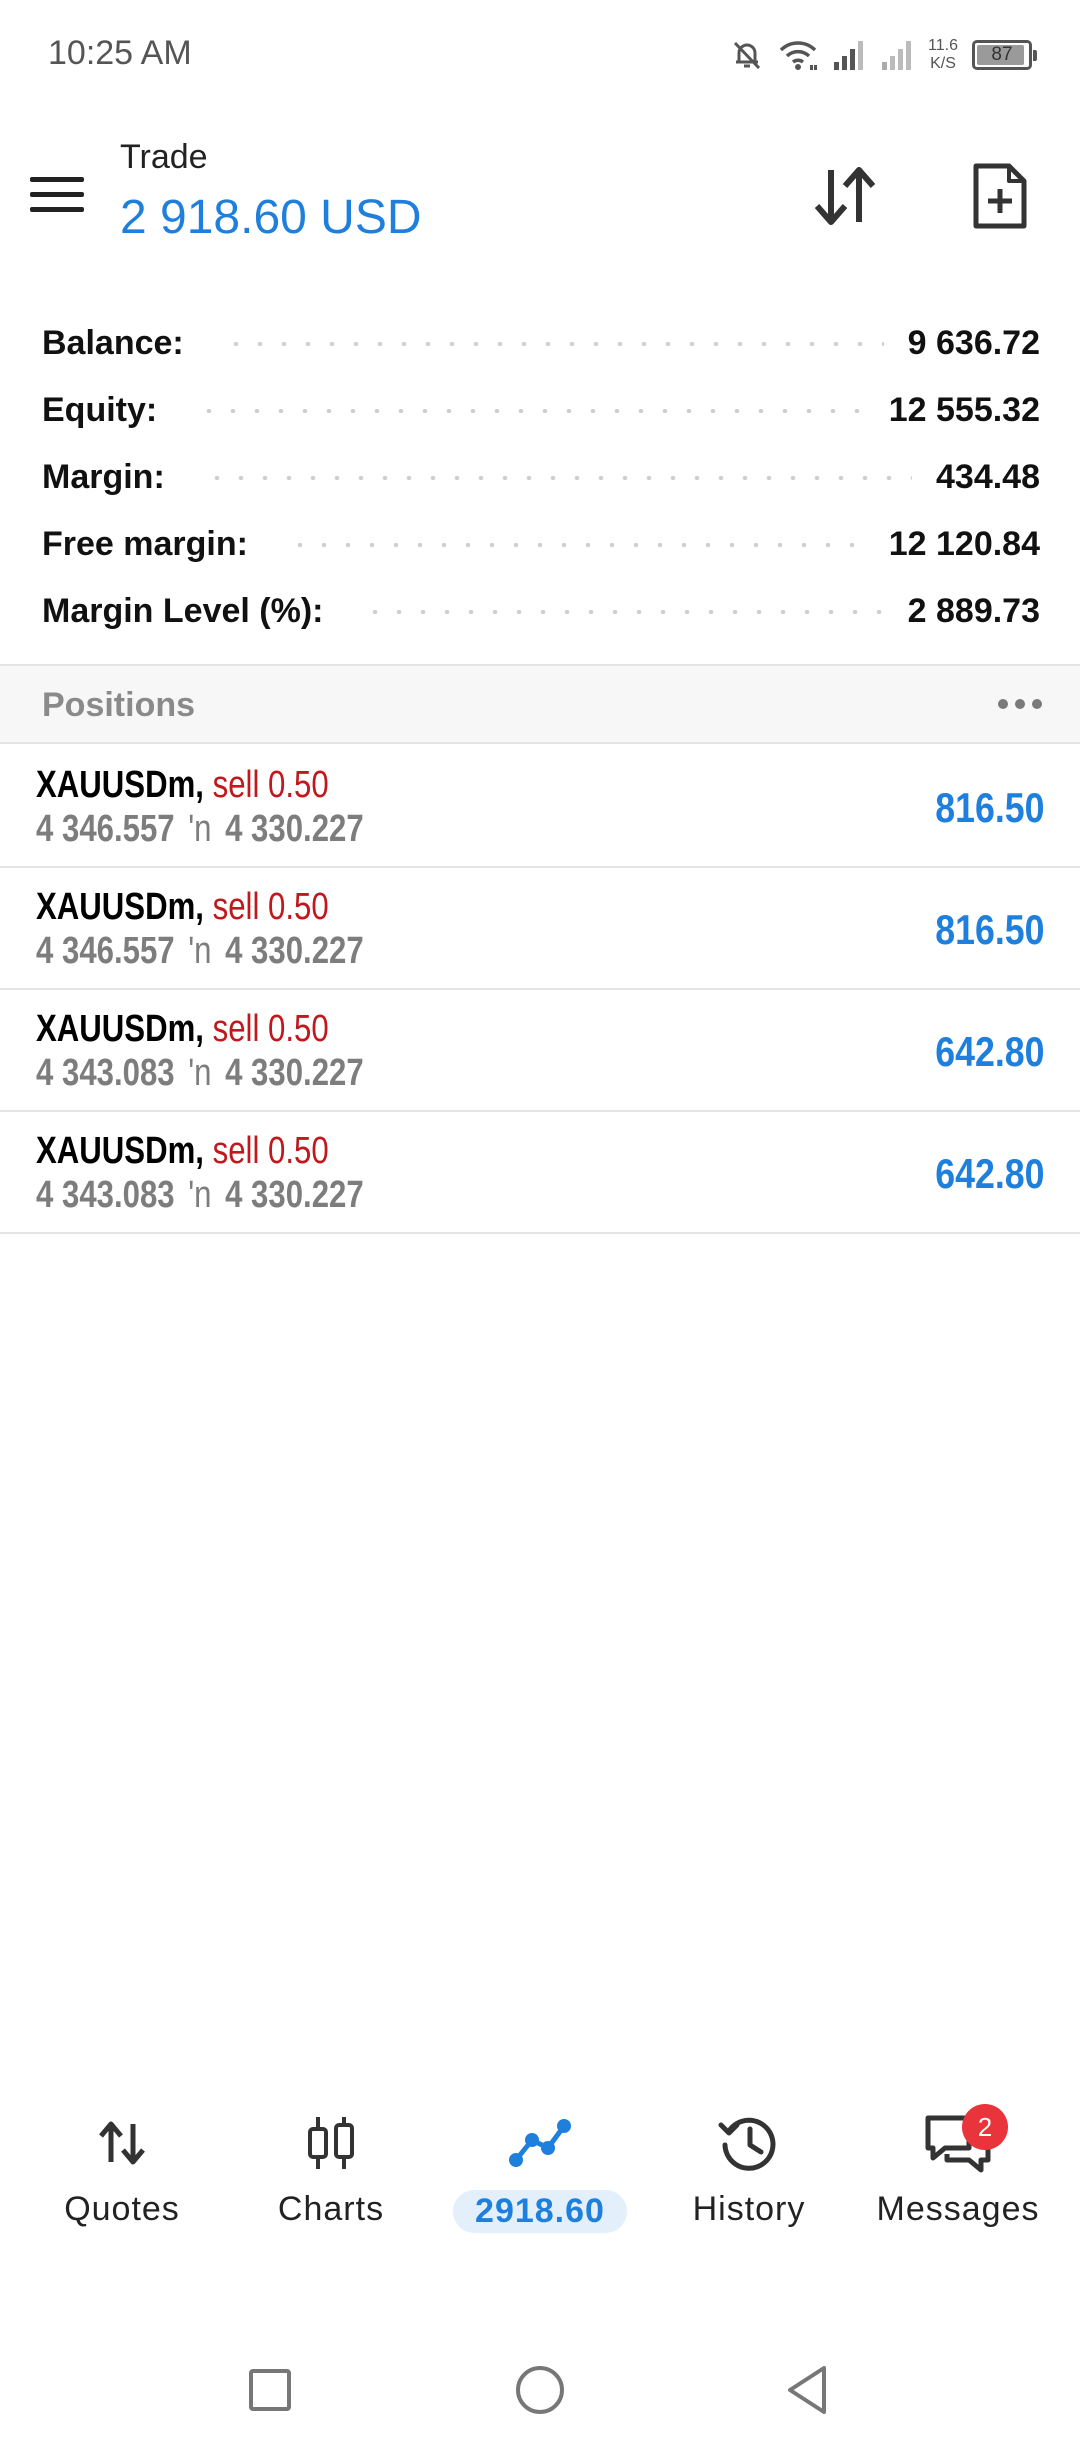  I want to click on header-balance: 2 918.60 USD, so click(271, 217).